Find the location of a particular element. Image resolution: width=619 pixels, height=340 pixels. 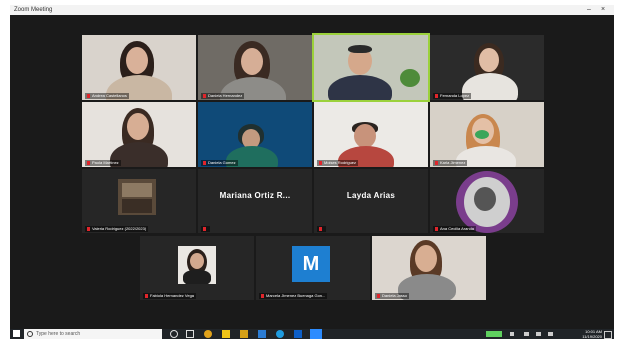

language-icon is located at coordinates (550, 334).